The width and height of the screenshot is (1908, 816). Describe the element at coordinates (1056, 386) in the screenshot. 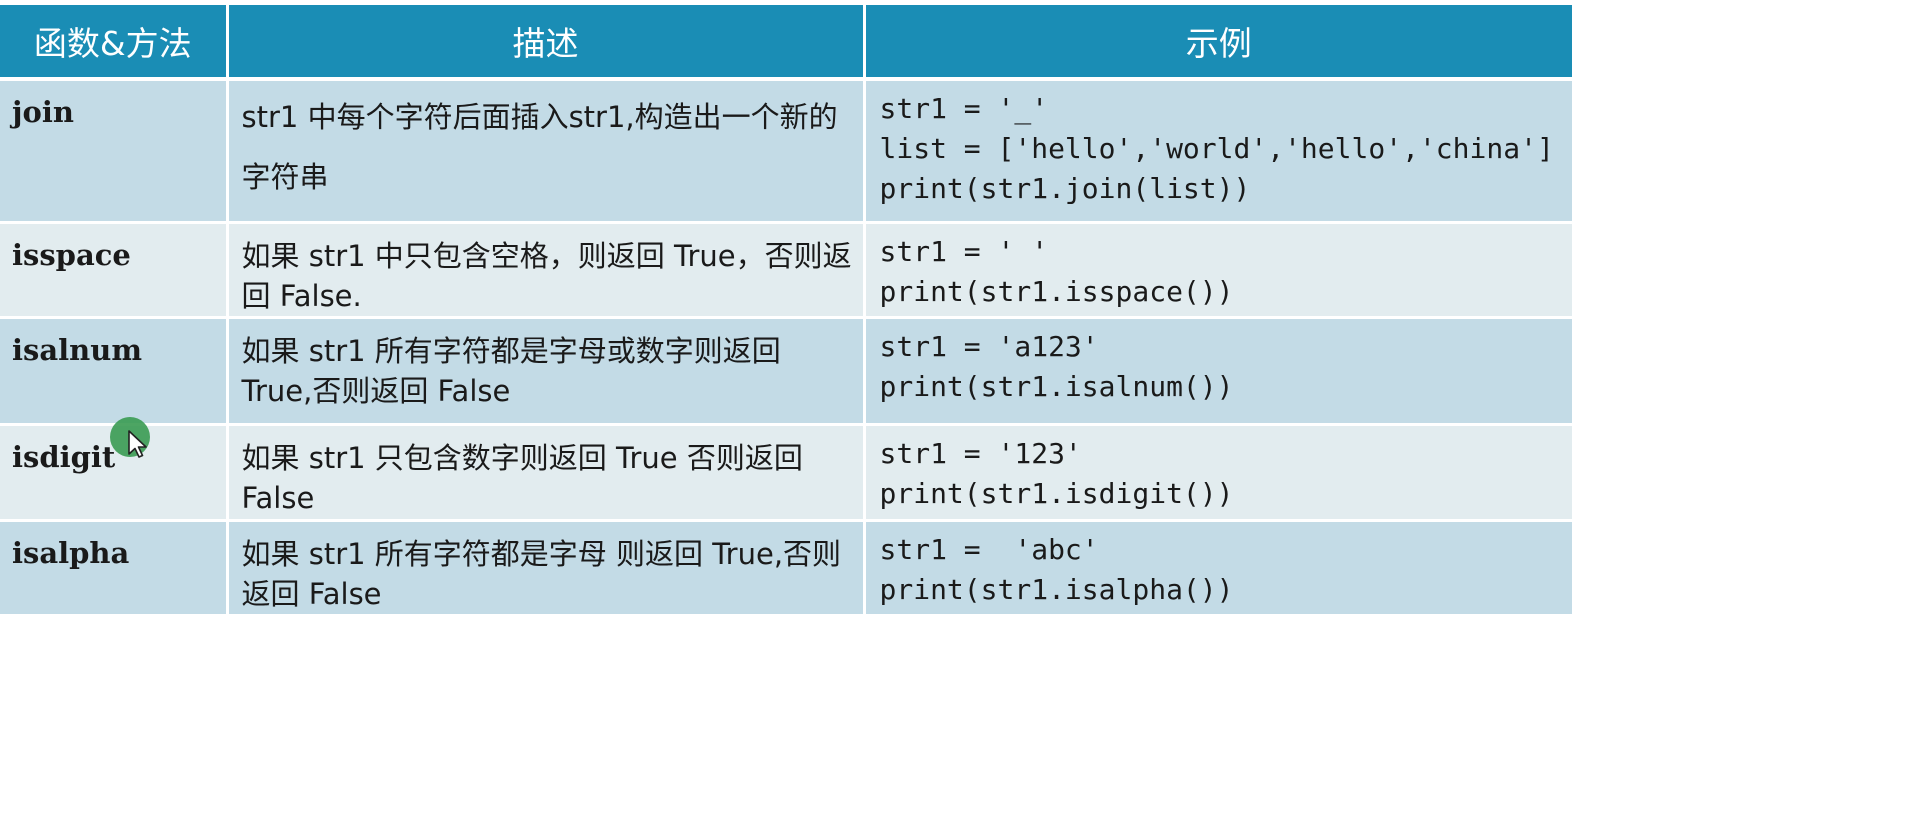

I see `code-line: print(str1.isalnum())` at that location.